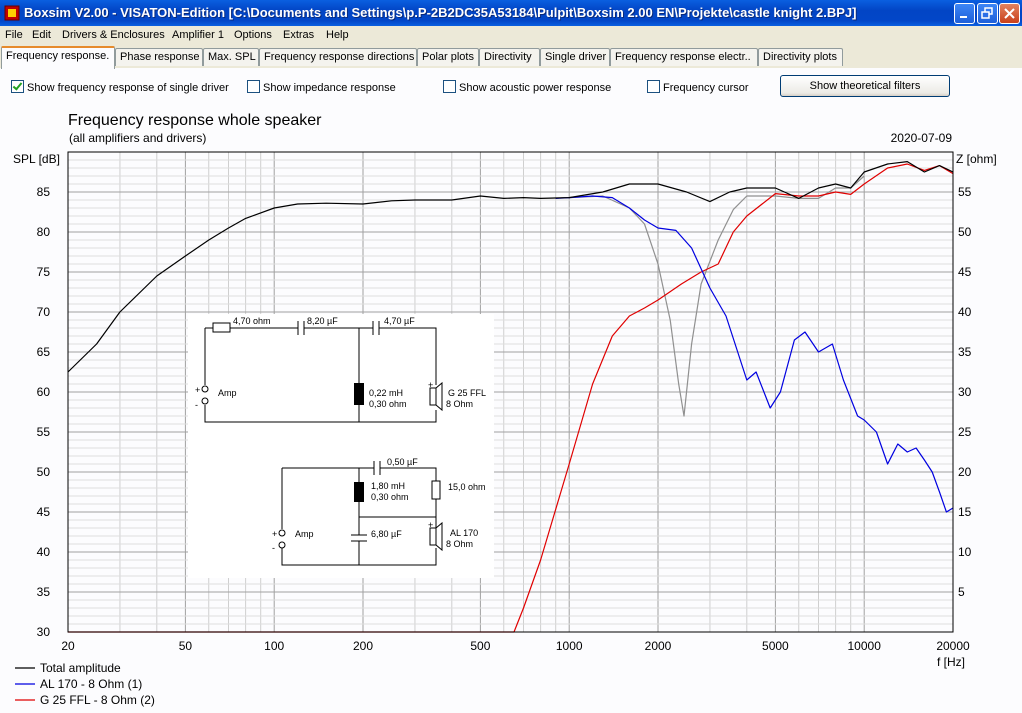 The image size is (1022, 713). What do you see at coordinates (965, 272) in the screenshot?
I see `y2-tick-label: 45` at bounding box center [965, 272].